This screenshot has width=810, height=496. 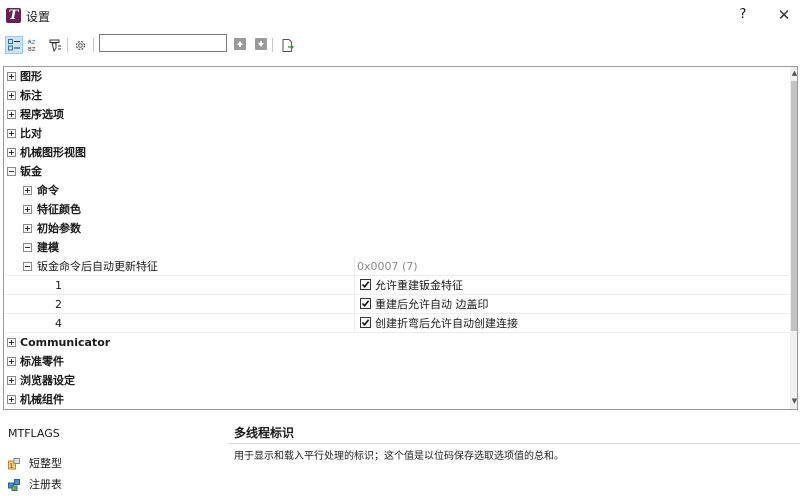 I want to click on arrow-up-icon, so click(x=240, y=44).